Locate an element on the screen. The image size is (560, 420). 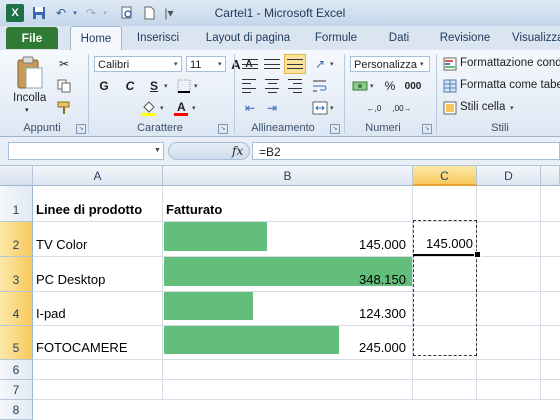
select-all-corner is located at coordinates (16, 176).